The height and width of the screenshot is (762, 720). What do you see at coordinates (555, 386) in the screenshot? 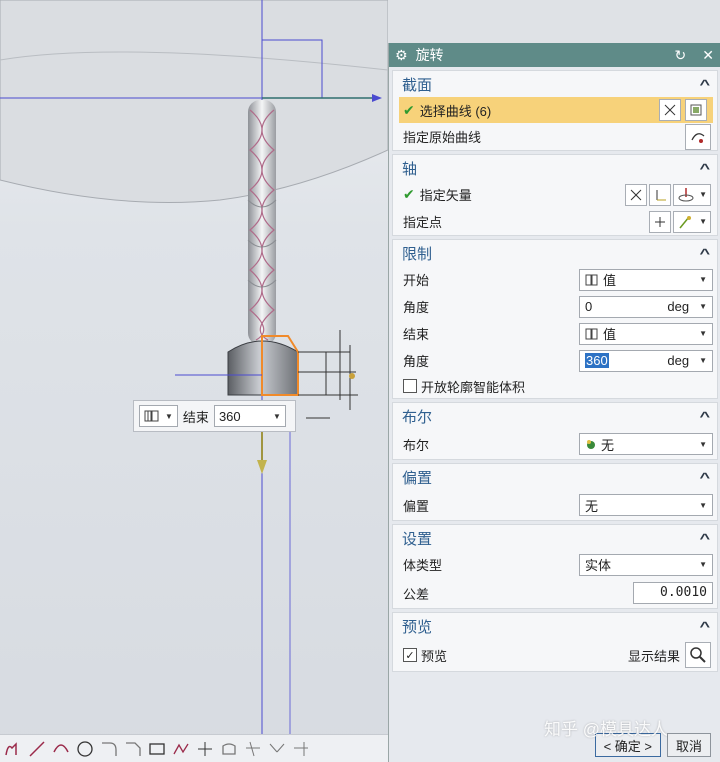
I see `open-profile-row: 开放轮廓智能体积` at bounding box center [555, 386].